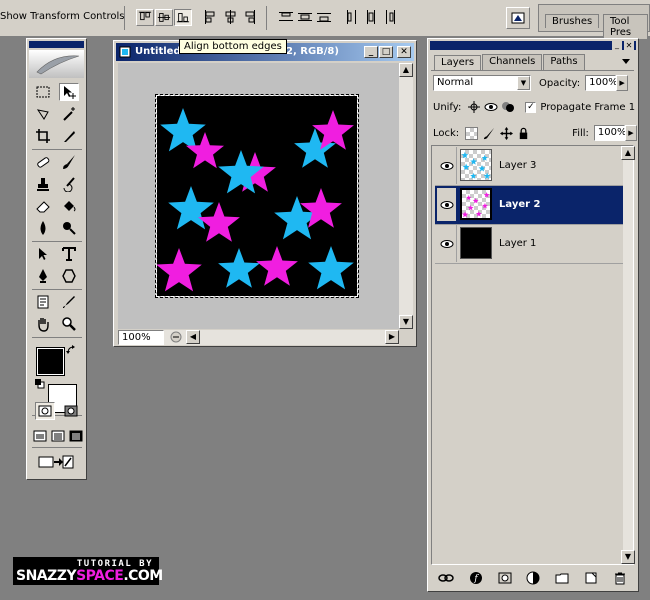 This screenshot has height=600, width=650. Describe the element at coordinates (562, 578) in the screenshot. I see `new-group-icon` at that location.